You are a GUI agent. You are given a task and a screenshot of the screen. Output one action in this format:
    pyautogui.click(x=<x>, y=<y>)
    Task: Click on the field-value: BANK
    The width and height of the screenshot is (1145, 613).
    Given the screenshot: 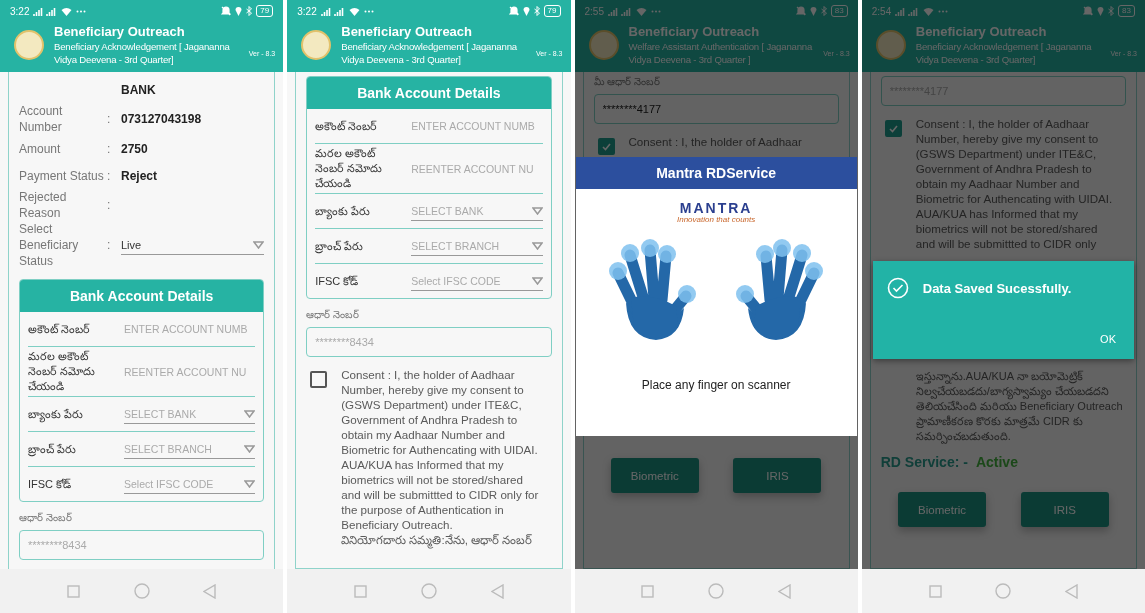 What is the action you would take?
    pyautogui.click(x=139, y=89)
    